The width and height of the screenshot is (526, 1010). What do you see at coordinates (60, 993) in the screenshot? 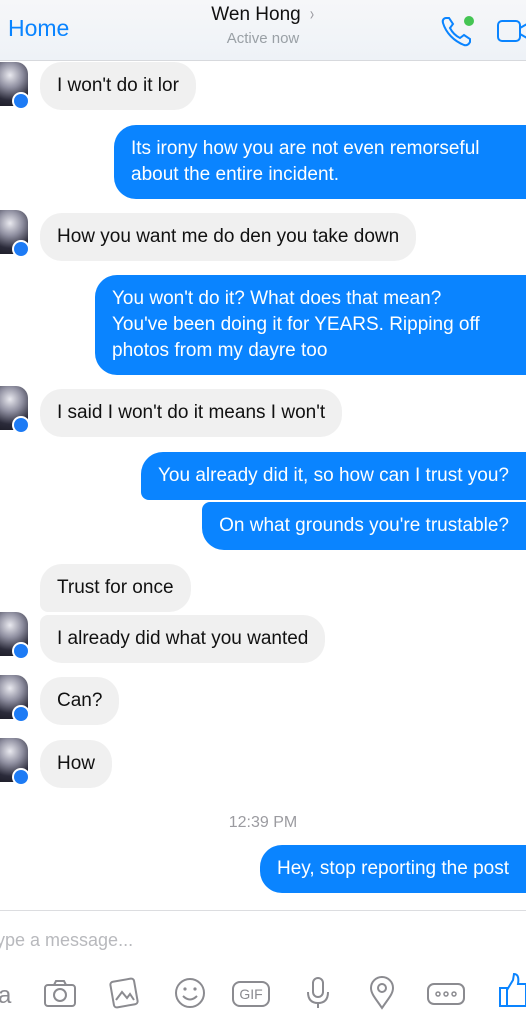
I see `camera-icon` at bounding box center [60, 993].